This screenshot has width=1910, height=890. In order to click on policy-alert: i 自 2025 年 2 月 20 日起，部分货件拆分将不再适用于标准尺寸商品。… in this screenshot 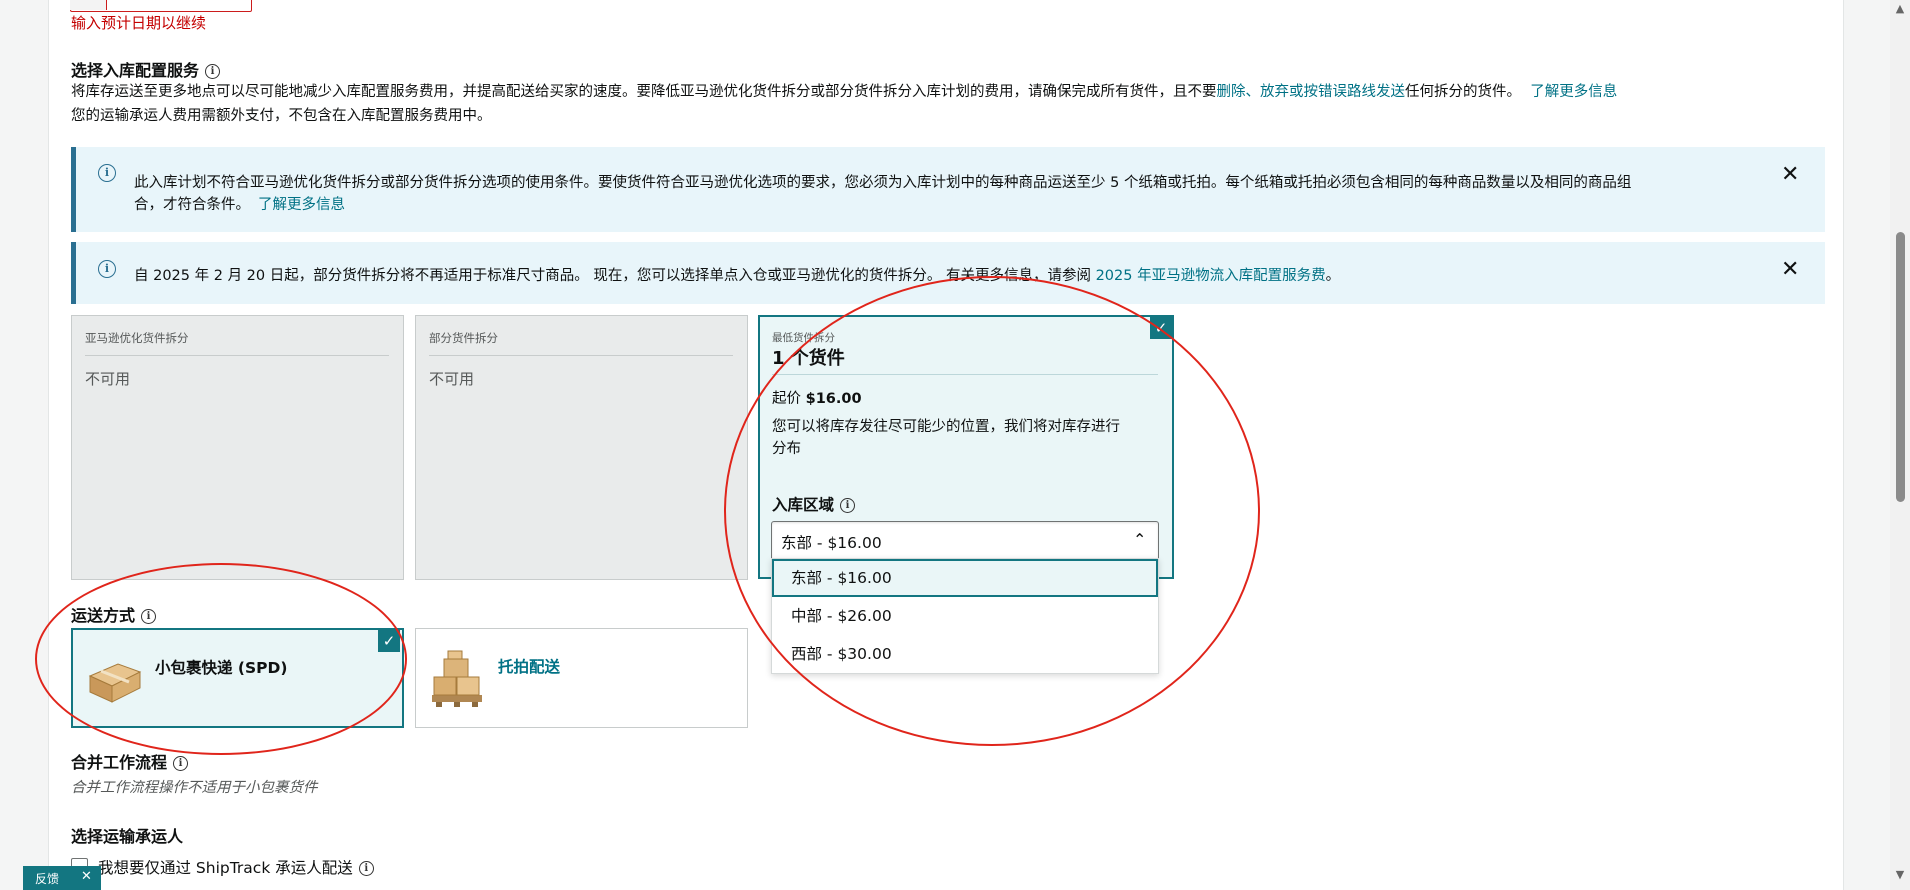, I will do `click(948, 273)`.